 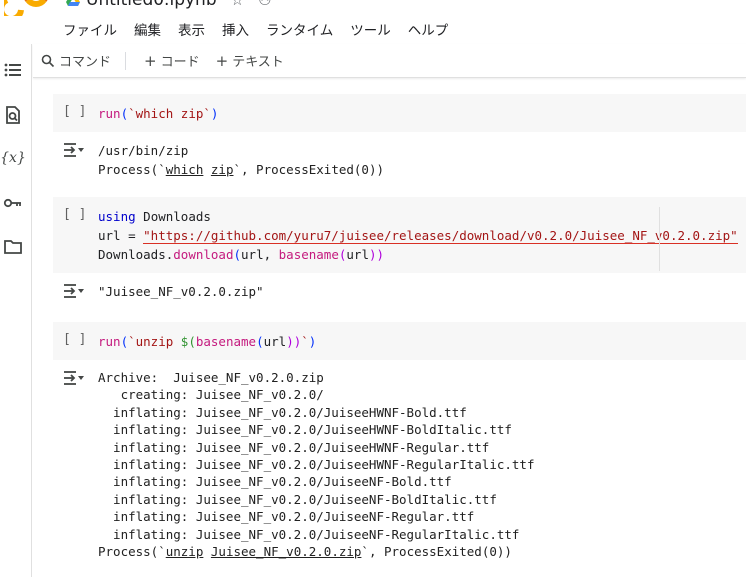 What do you see at coordinates (237, 4) in the screenshot?
I see `star-icon: ☆` at bounding box center [237, 4].